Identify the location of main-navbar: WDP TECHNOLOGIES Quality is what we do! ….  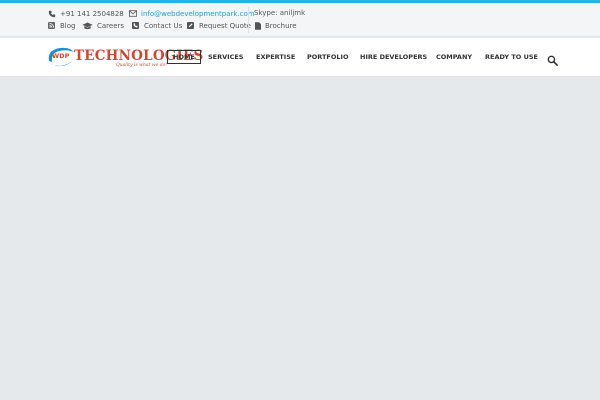
(300, 57).